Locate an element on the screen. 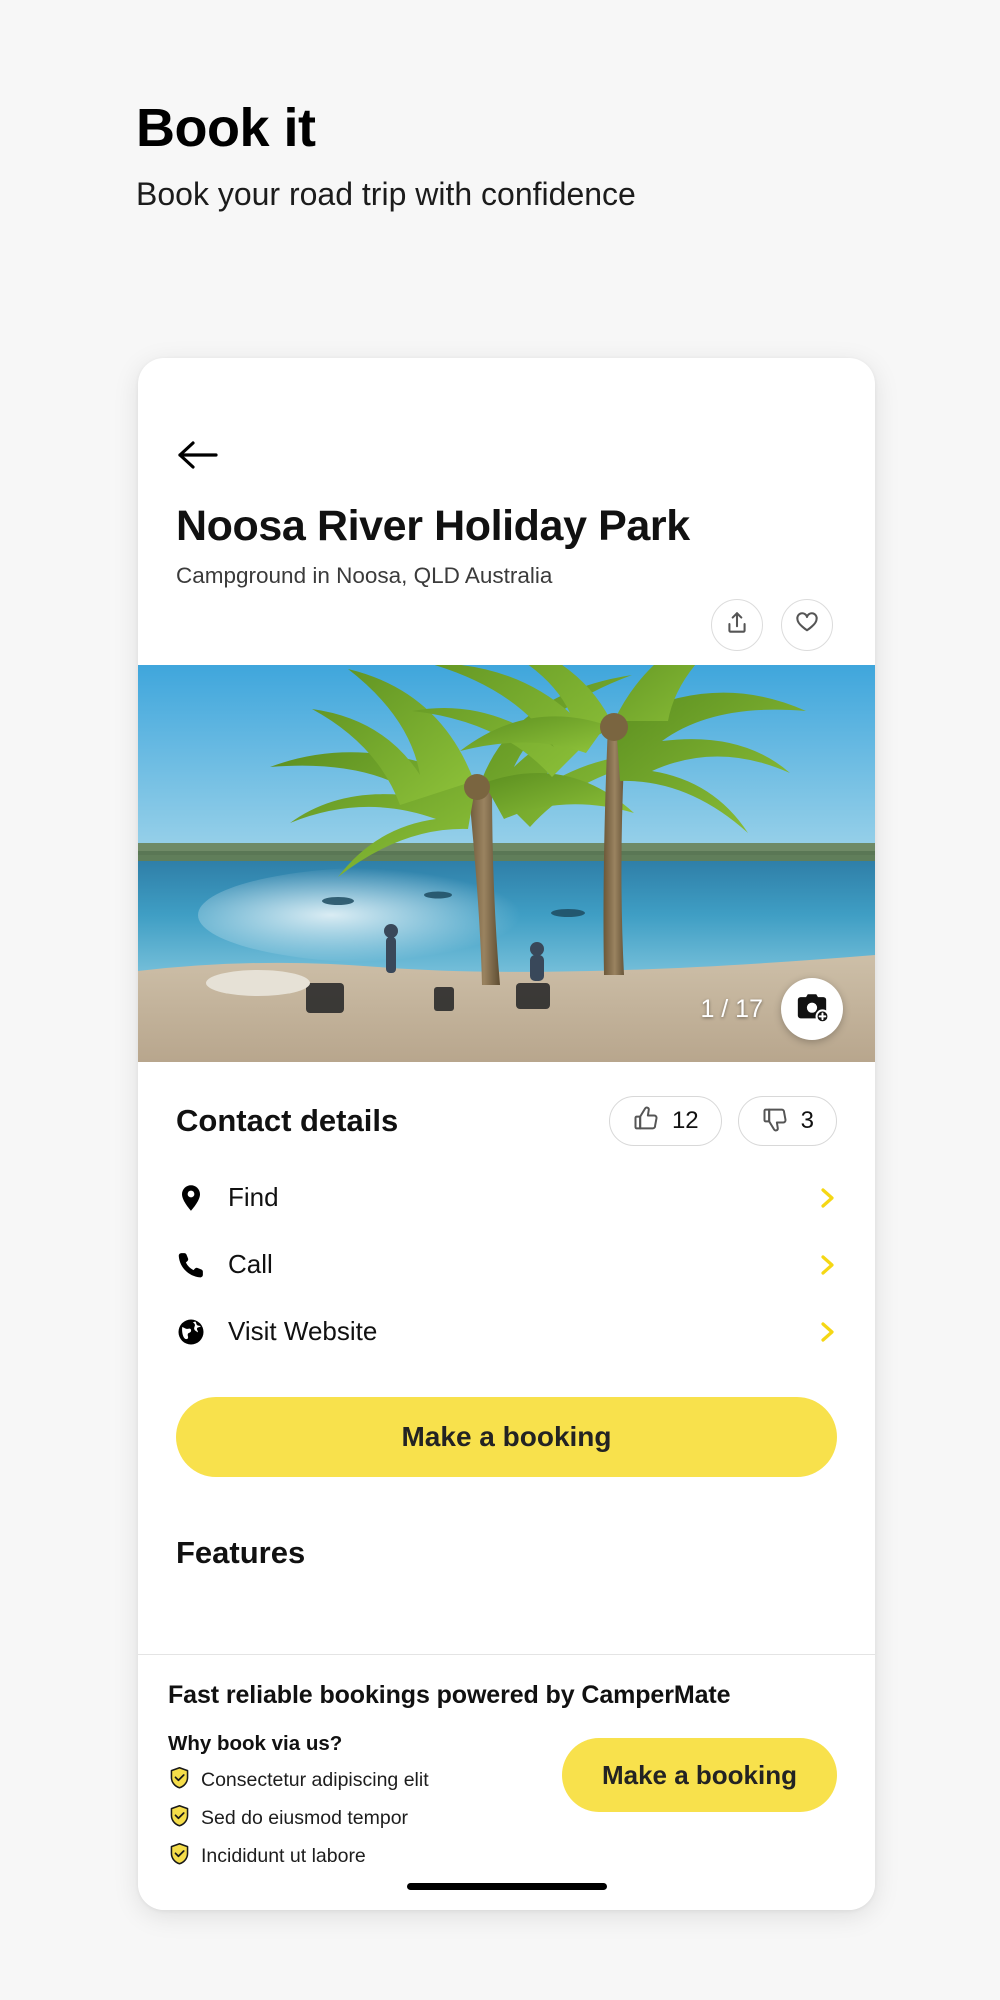 The height and width of the screenshot is (2000, 1000). contact-row-label: Find is located at coordinates (253, 1197).